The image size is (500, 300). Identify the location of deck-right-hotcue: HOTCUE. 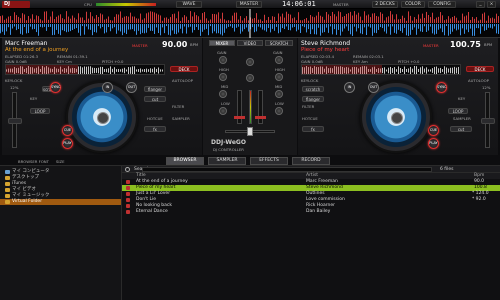
(310, 118).